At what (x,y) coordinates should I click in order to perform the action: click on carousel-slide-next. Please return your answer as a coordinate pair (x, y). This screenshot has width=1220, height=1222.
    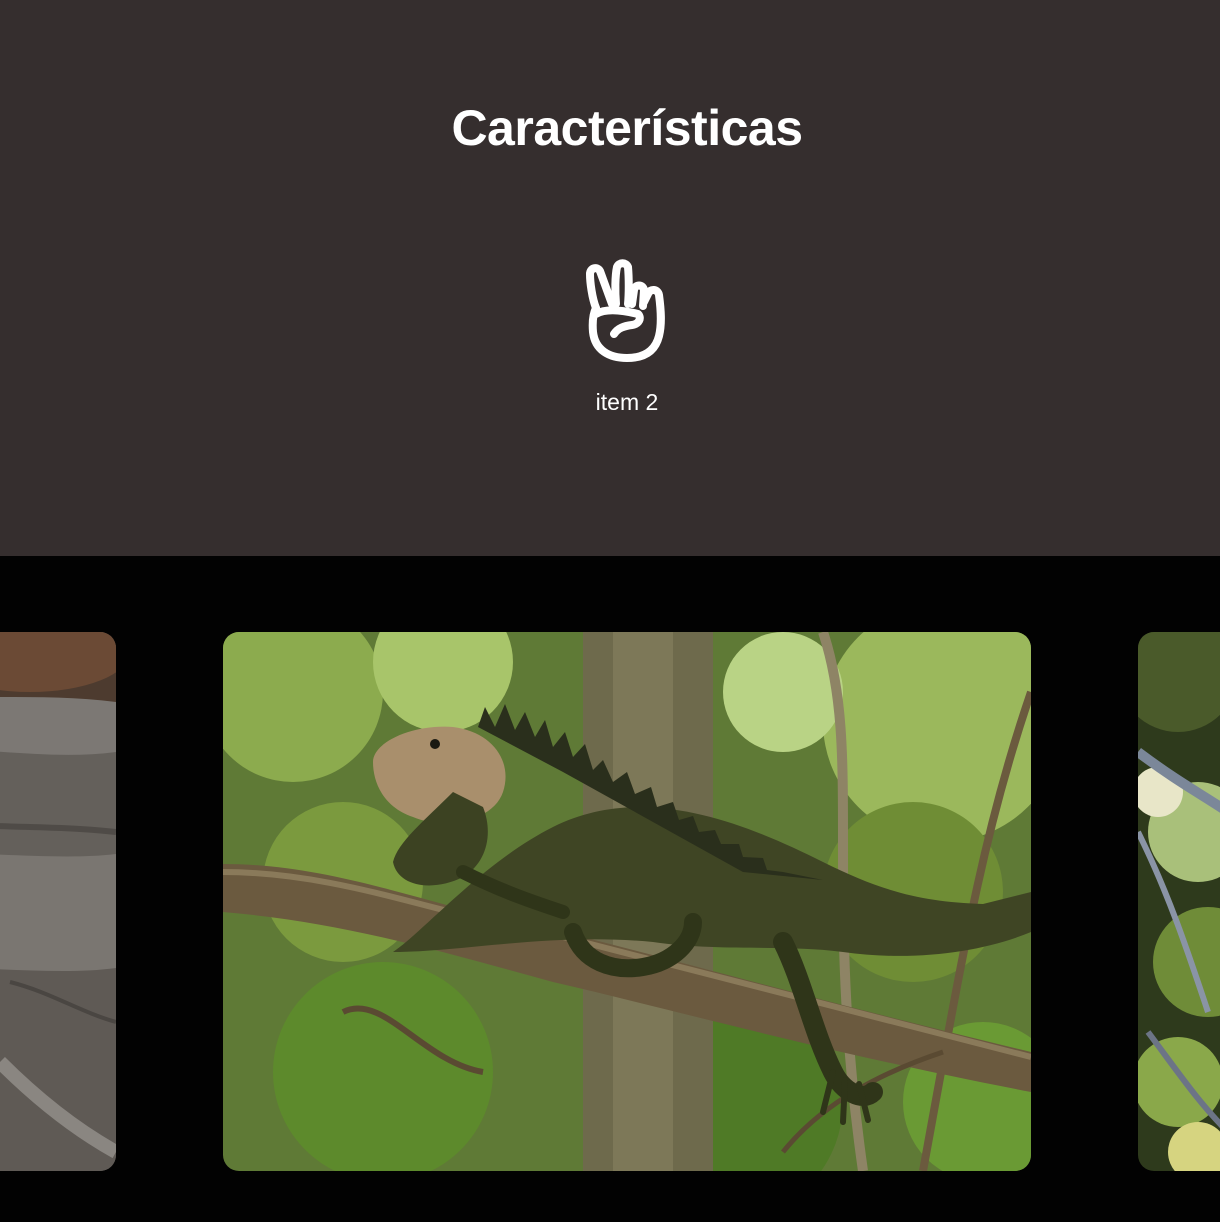
    Looking at the image, I should click on (1179, 901).